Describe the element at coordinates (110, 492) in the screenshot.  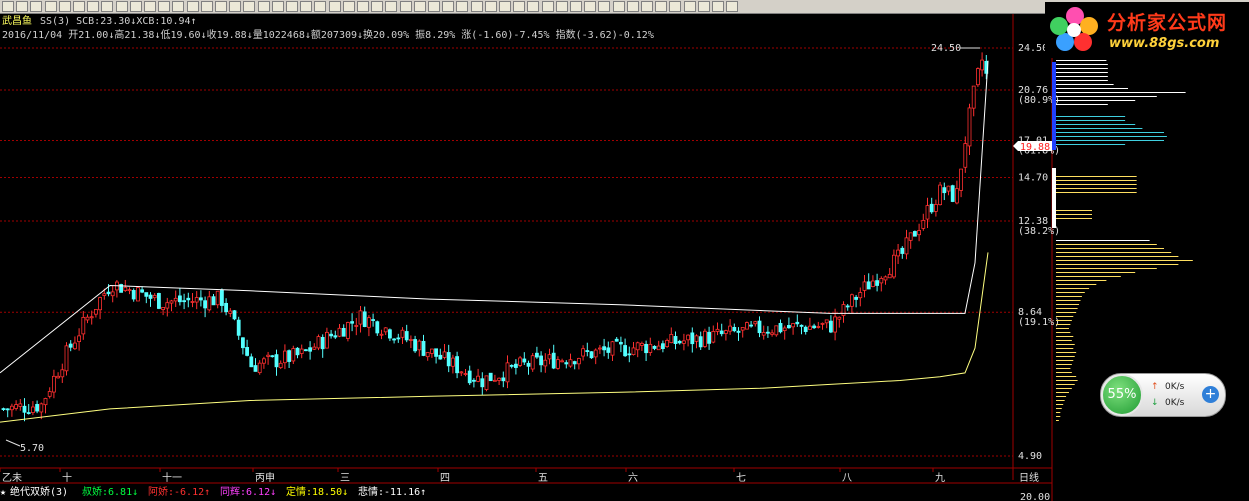
I see `indicator-value: 叔娇:6.81↓` at that location.